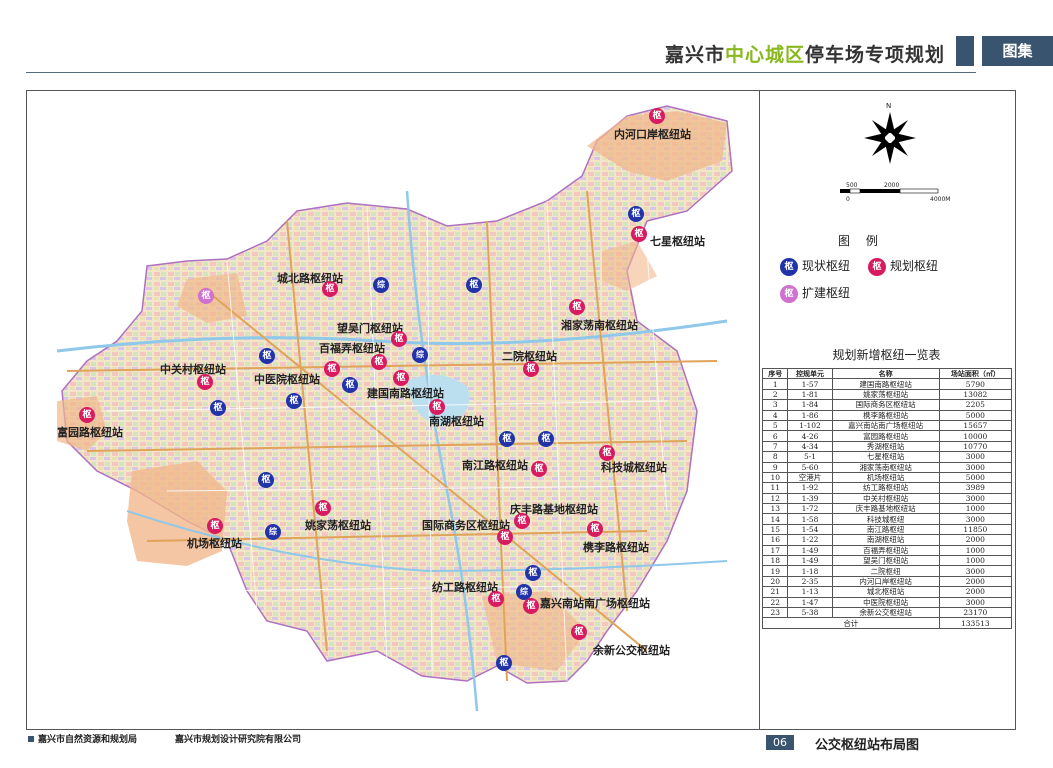 The width and height of the screenshot is (1053, 768). What do you see at coordinates (810, 384) in the screenshot?
I see `table-cell: 1-57` at bounding box center [810, 384].